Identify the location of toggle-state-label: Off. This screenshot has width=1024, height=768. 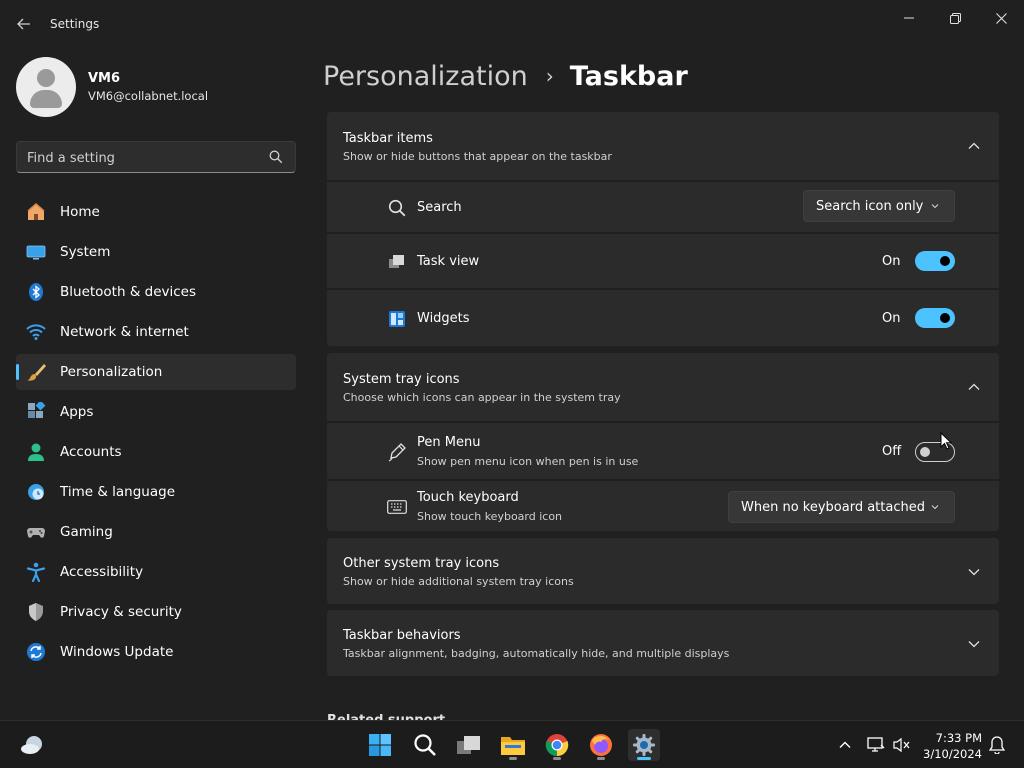
(892, 451).